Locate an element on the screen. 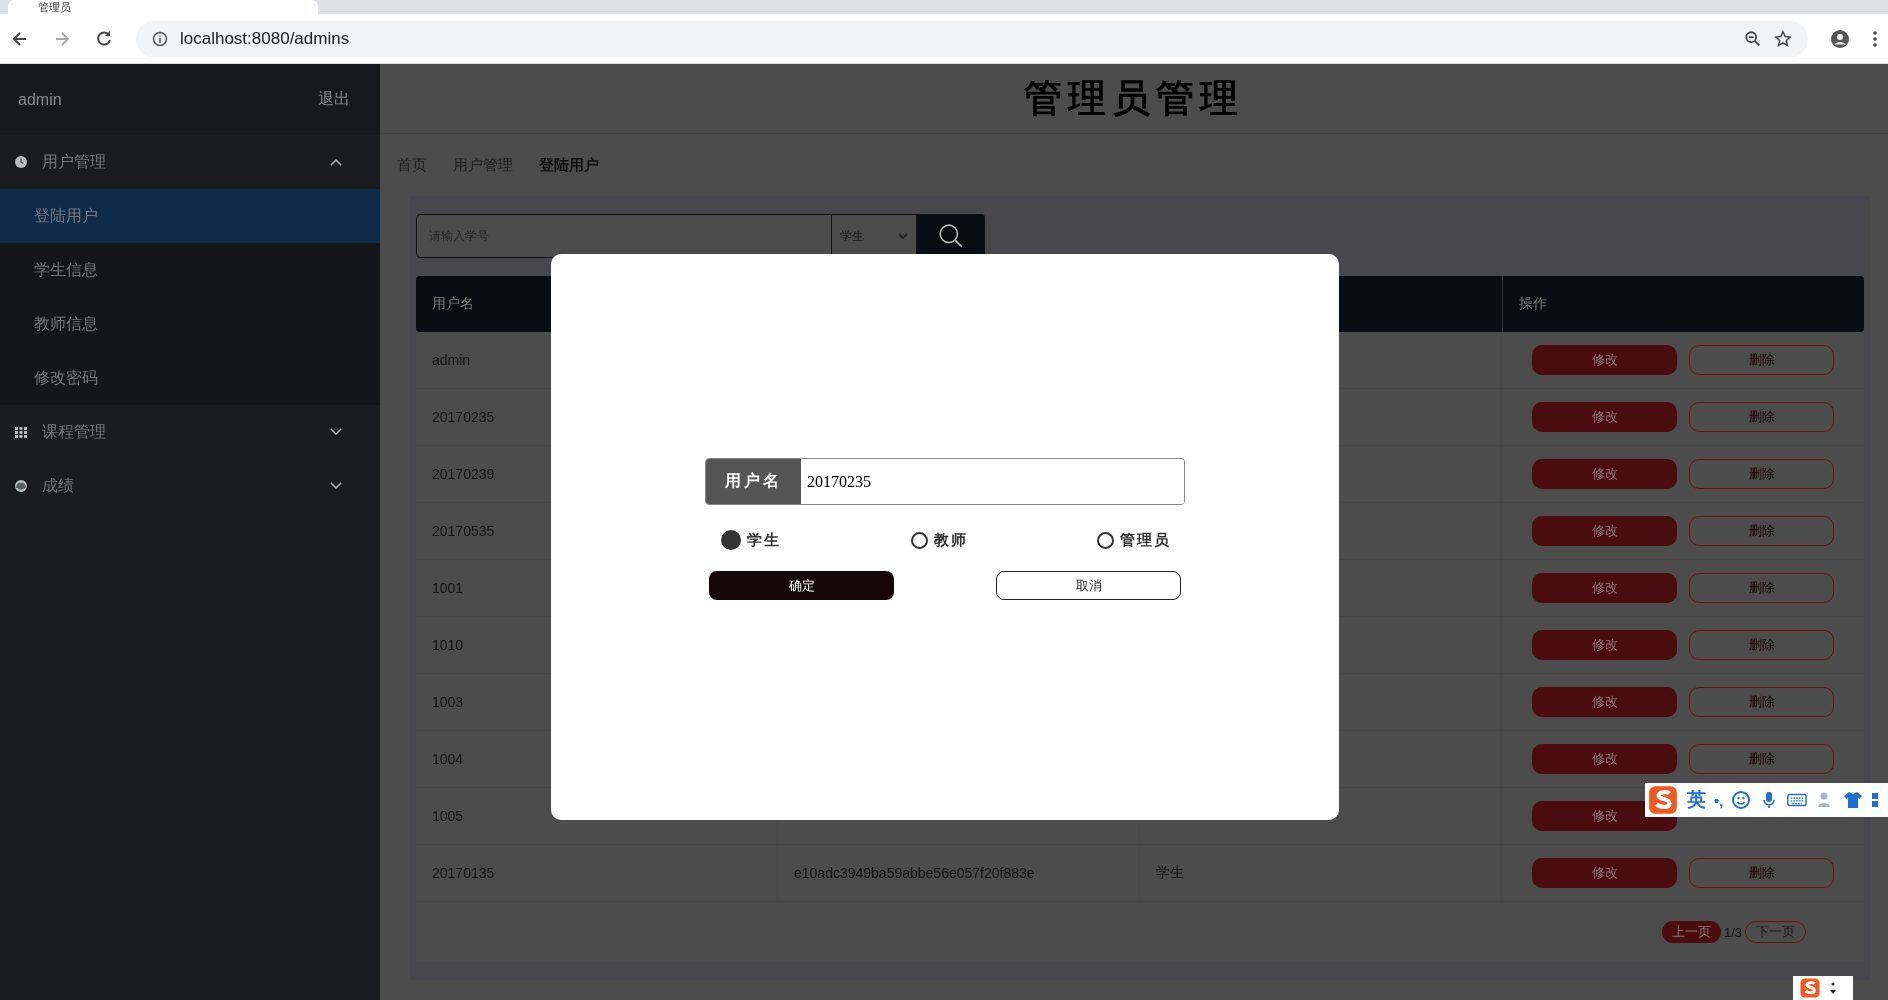  menu-item: 教师信息 is located at coordinates (190, 324).